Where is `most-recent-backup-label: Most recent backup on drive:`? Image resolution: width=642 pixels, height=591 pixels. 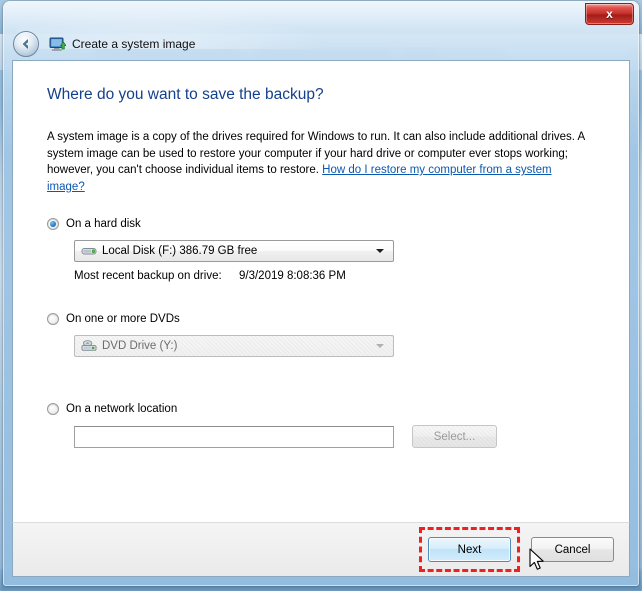 most-recent-backup-label: Most recent backup on drive: is located at coordinates (148, 276).